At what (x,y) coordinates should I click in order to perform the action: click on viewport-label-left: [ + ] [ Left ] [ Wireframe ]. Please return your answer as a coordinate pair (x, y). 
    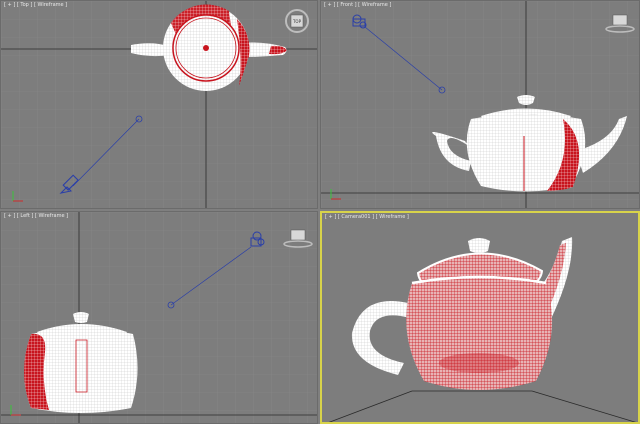
    Looking at the image, I should click on (36, 216).